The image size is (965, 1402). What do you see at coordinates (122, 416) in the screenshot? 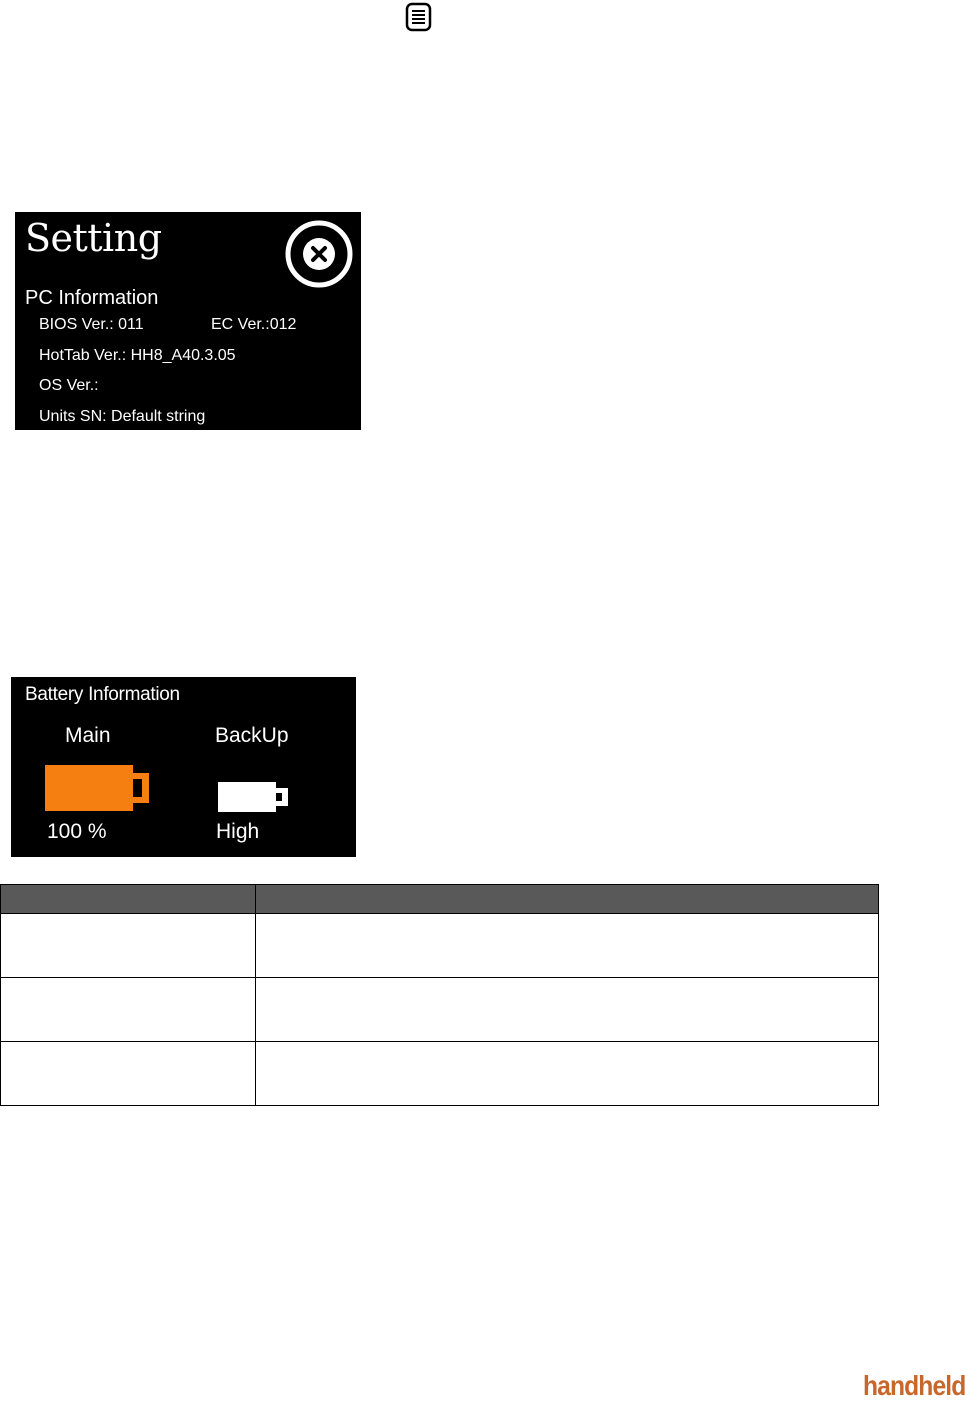
I see `units-sn: Units SN: Default string` at bounding box center [122, 416].